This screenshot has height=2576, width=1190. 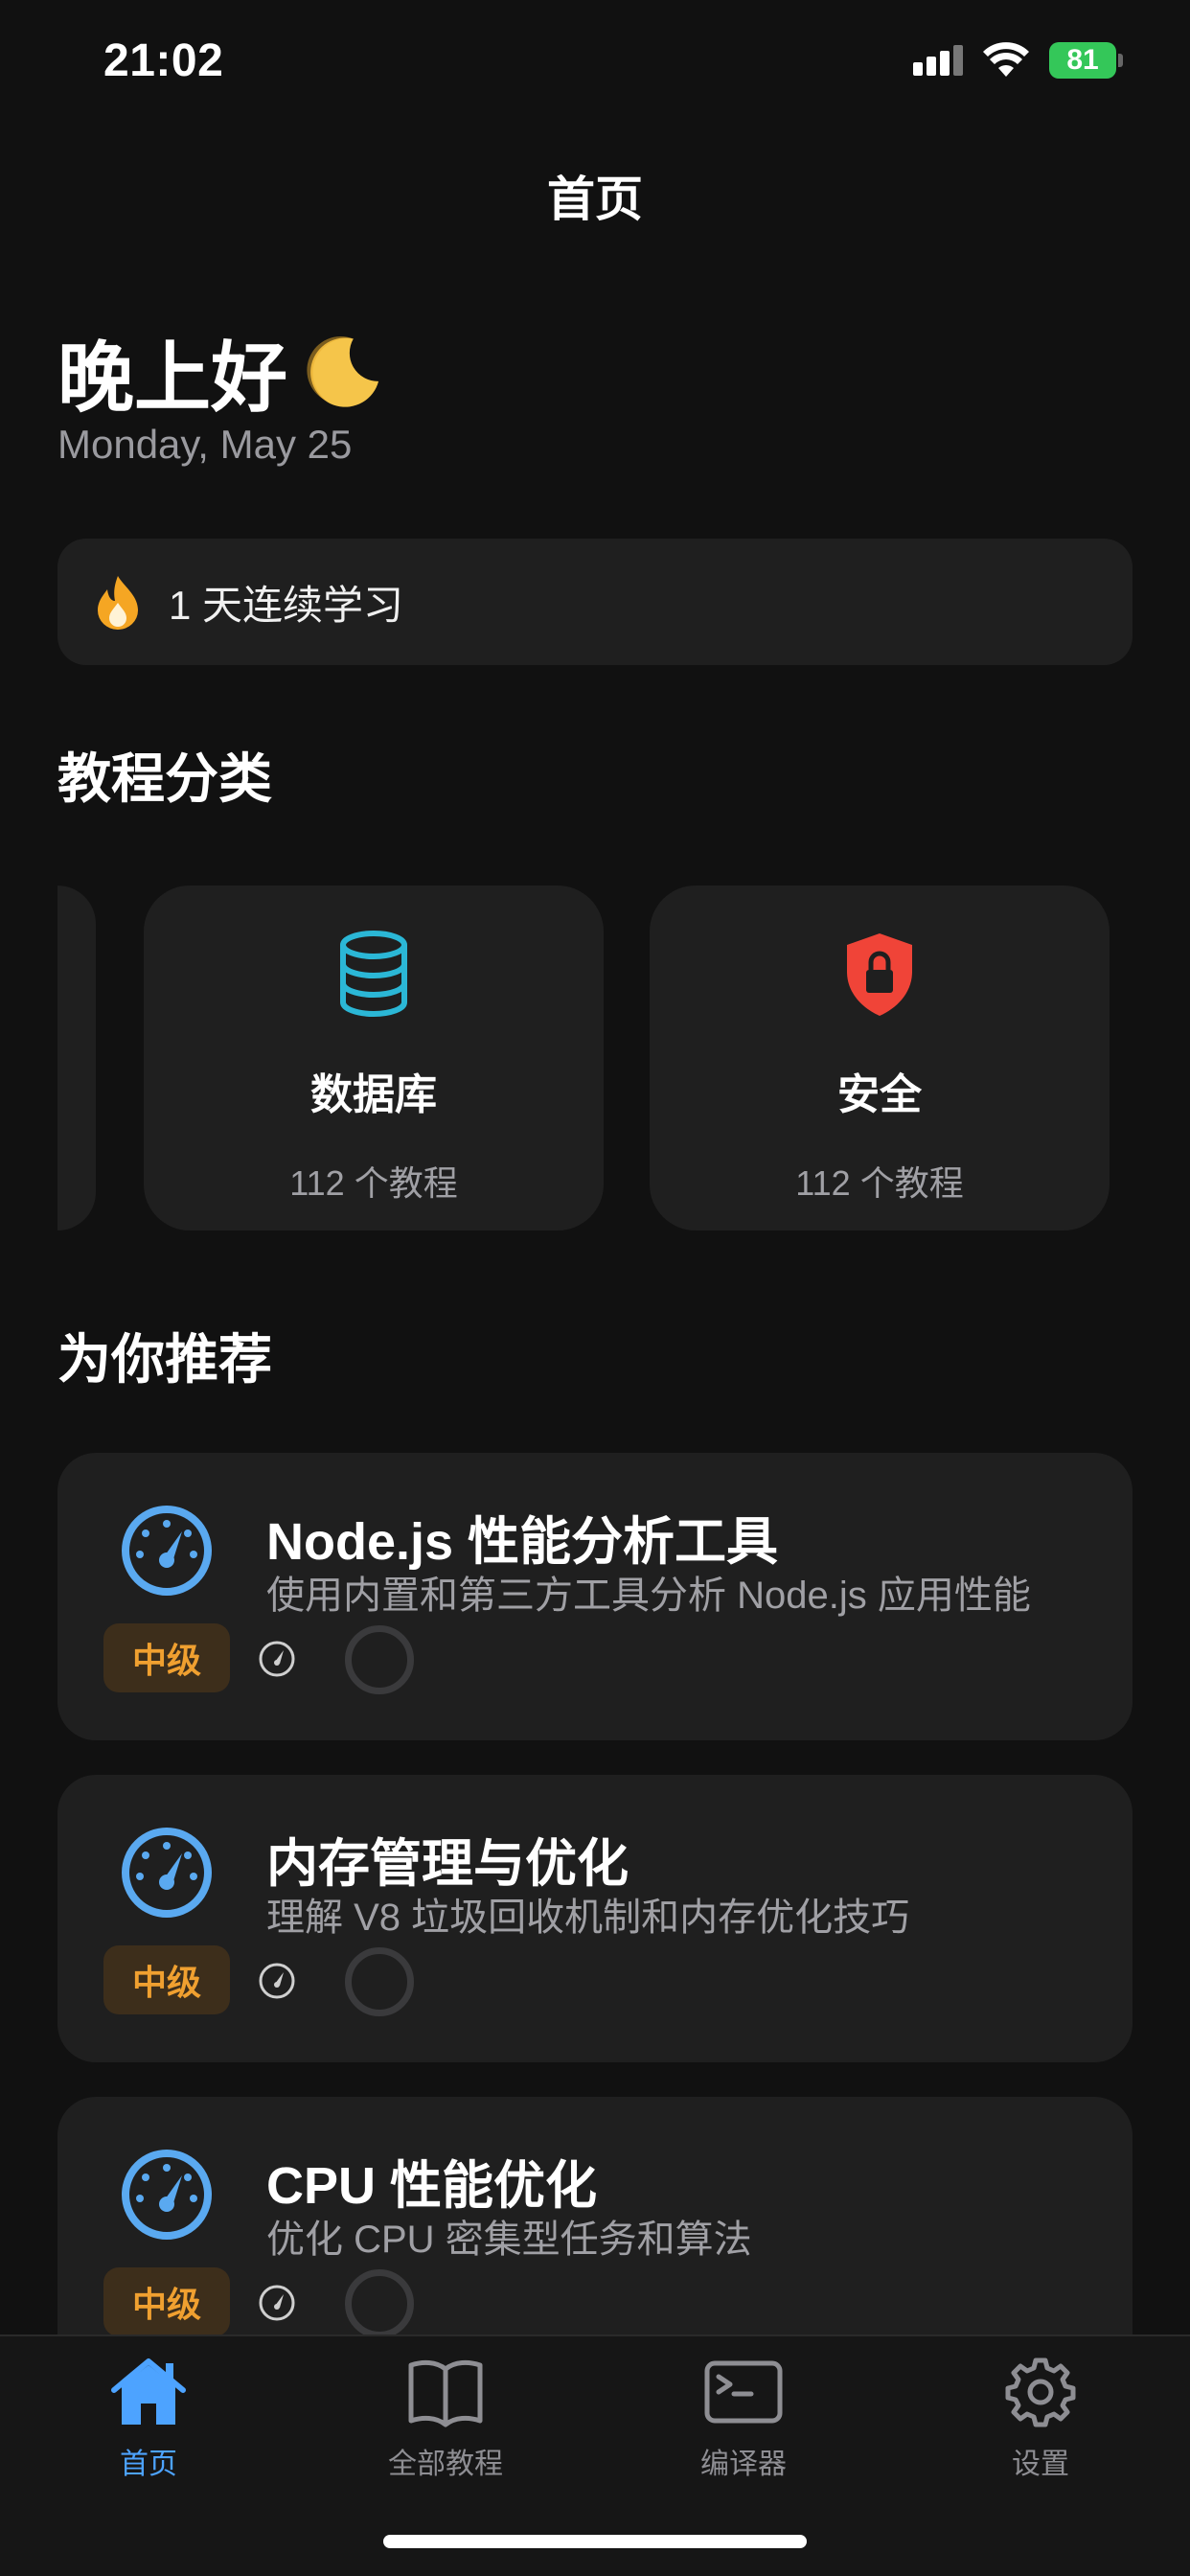 What do you see at coordinates (880, 1094) in the screenshot?
I see `category-name: 安全` at bounding box center [880, 1094].